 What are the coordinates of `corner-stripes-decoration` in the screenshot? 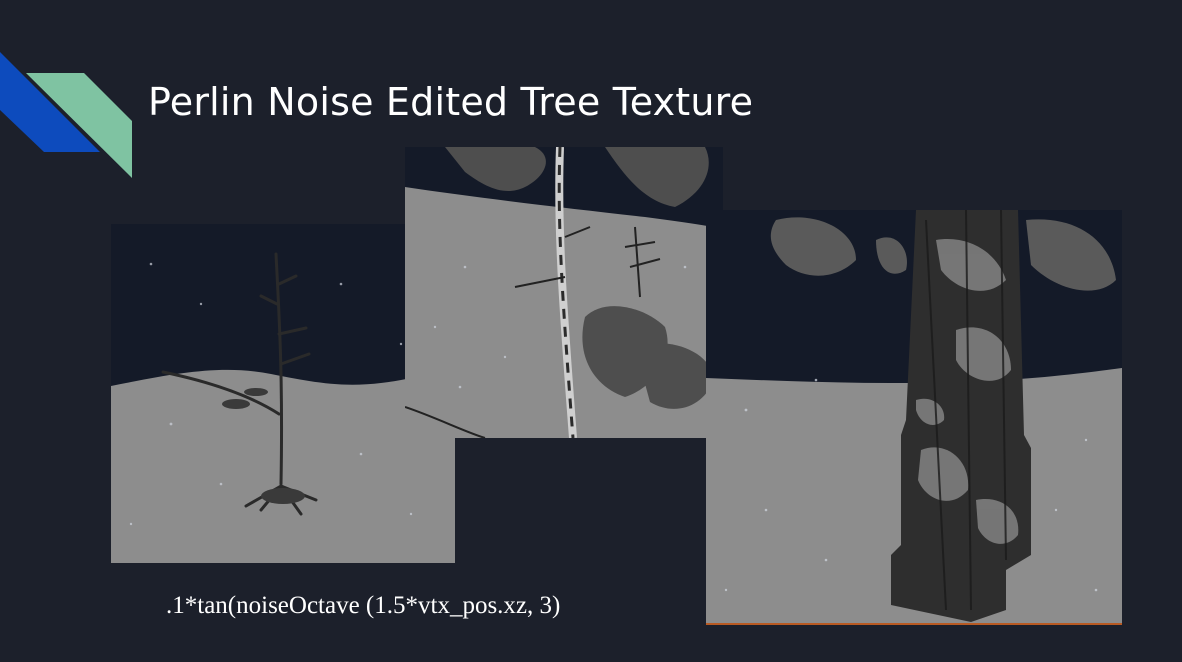 It's located at (66, 115).